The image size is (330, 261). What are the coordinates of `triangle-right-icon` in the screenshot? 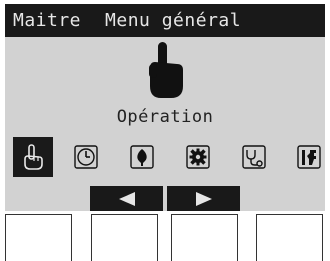 It's located at (203, 198).